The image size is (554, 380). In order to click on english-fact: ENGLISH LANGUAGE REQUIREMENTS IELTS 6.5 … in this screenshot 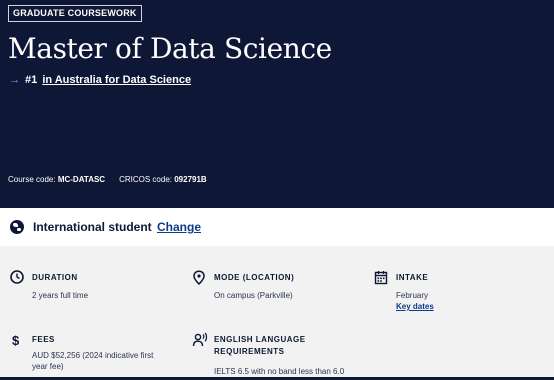, I will do `click(292, 355)`.